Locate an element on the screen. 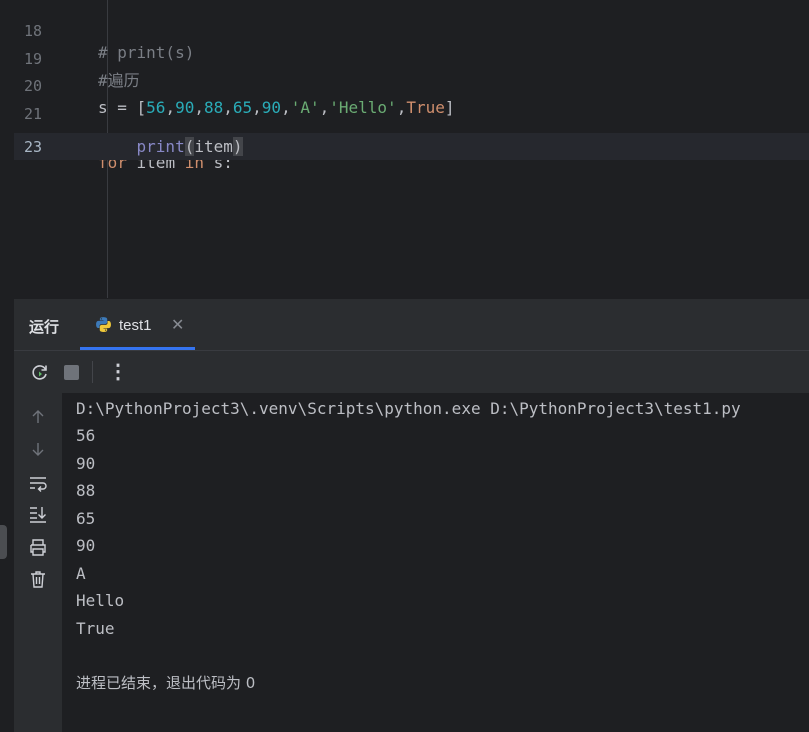  soft-wrap-icon is located at coordinates (38, 483).